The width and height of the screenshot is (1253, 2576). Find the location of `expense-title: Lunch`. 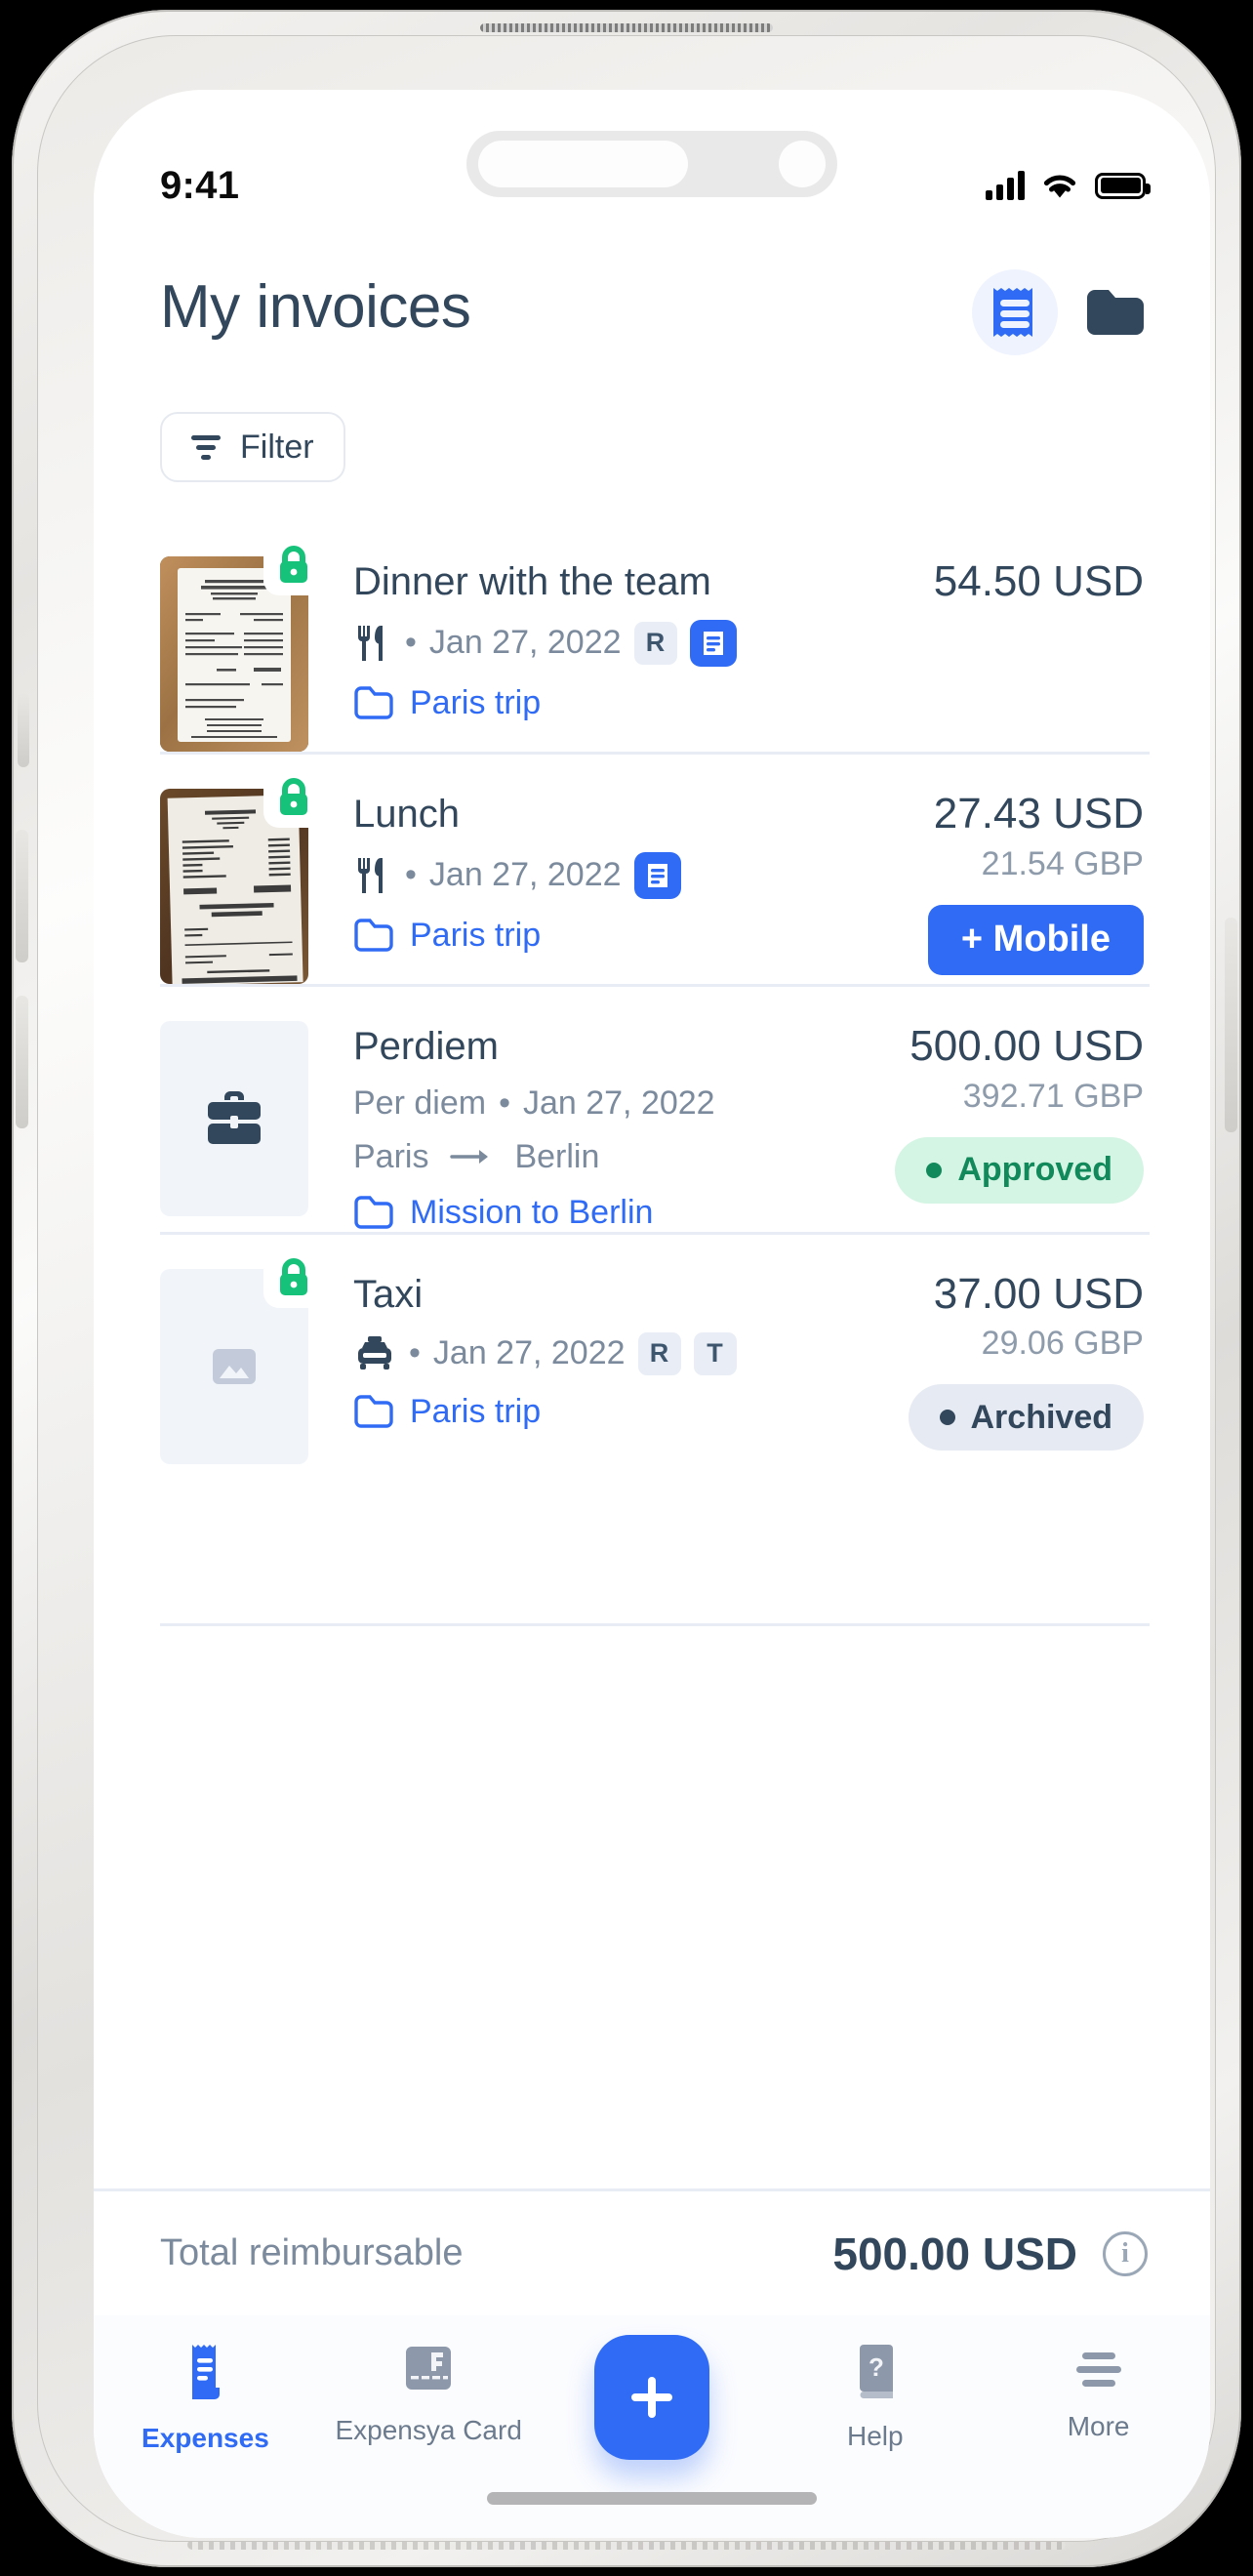

expense-title: Lunch is located at coordinates (406, 814).